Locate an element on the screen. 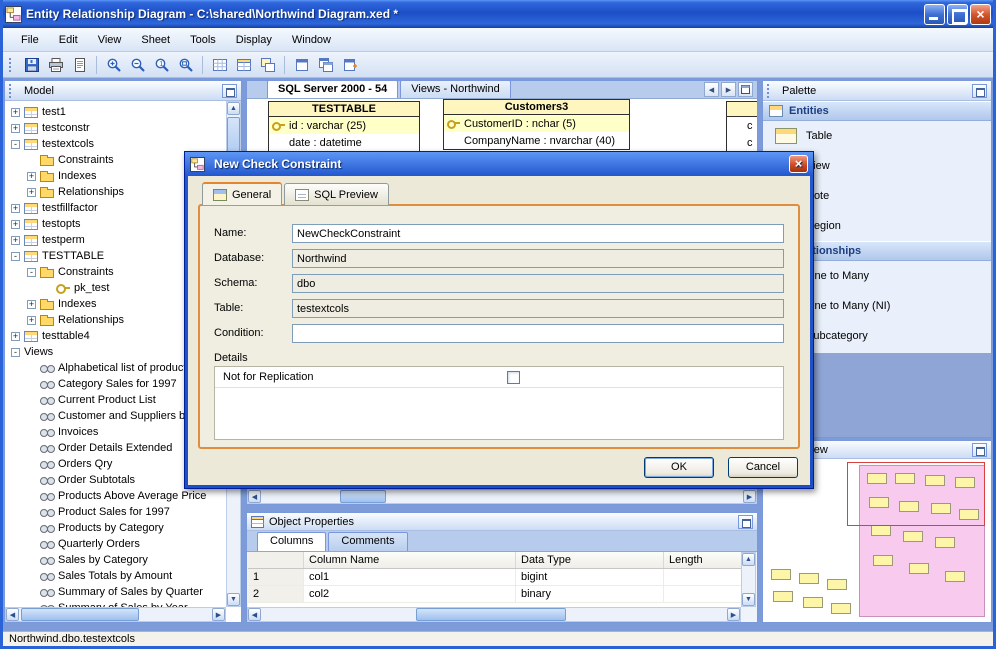 The image size is (996, 649). grid-button is located at coordinates (219, 65).